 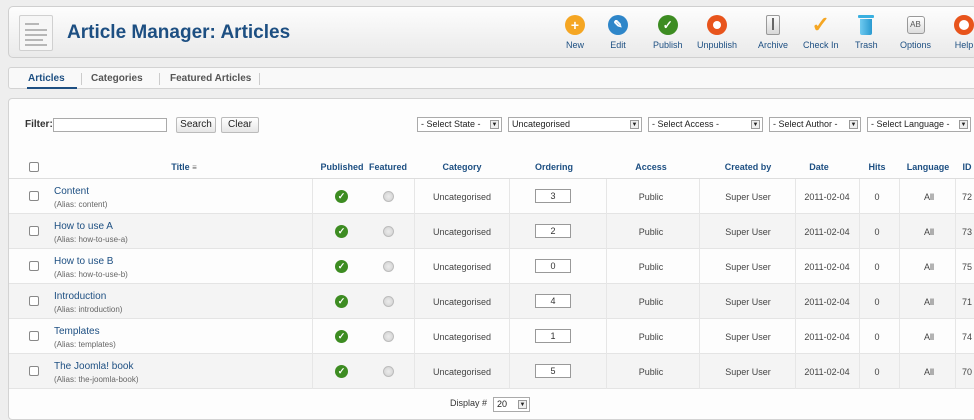 I want to click on help-button: Help, so click(x=963, y=32).